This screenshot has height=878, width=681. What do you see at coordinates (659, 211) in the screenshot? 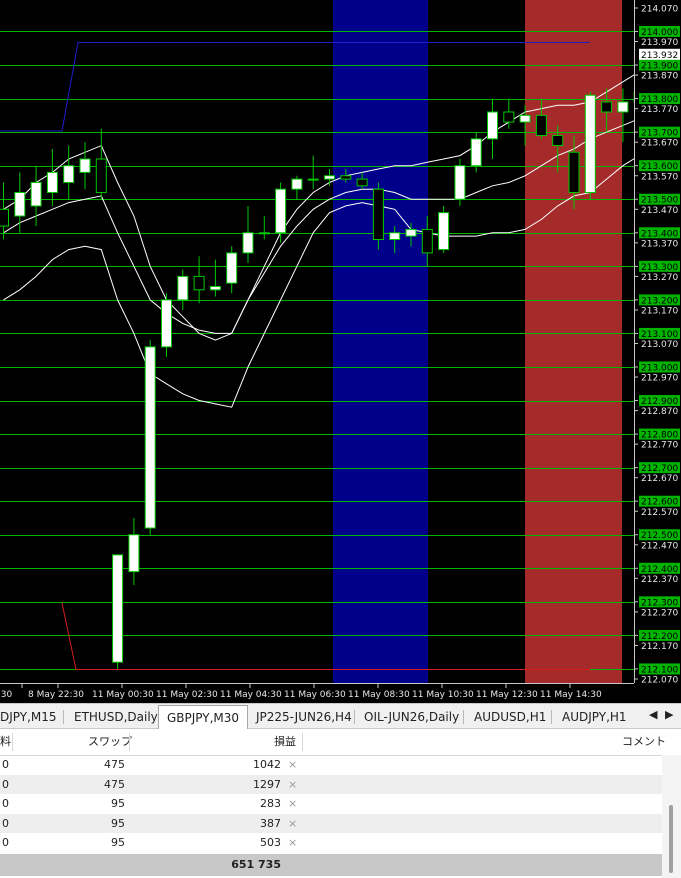
I see `price-tick-label: 213.470` at bounding box center [659, 211].